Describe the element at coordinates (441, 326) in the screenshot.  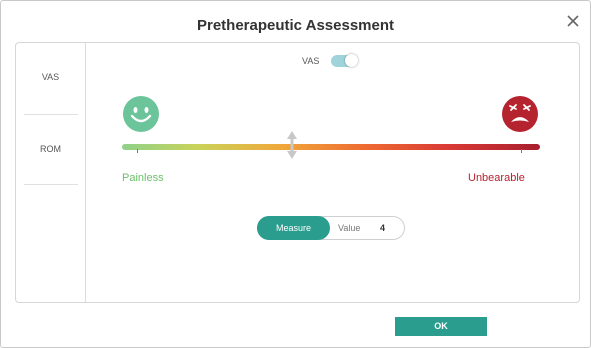
I see `ok-button: OK` at that location.